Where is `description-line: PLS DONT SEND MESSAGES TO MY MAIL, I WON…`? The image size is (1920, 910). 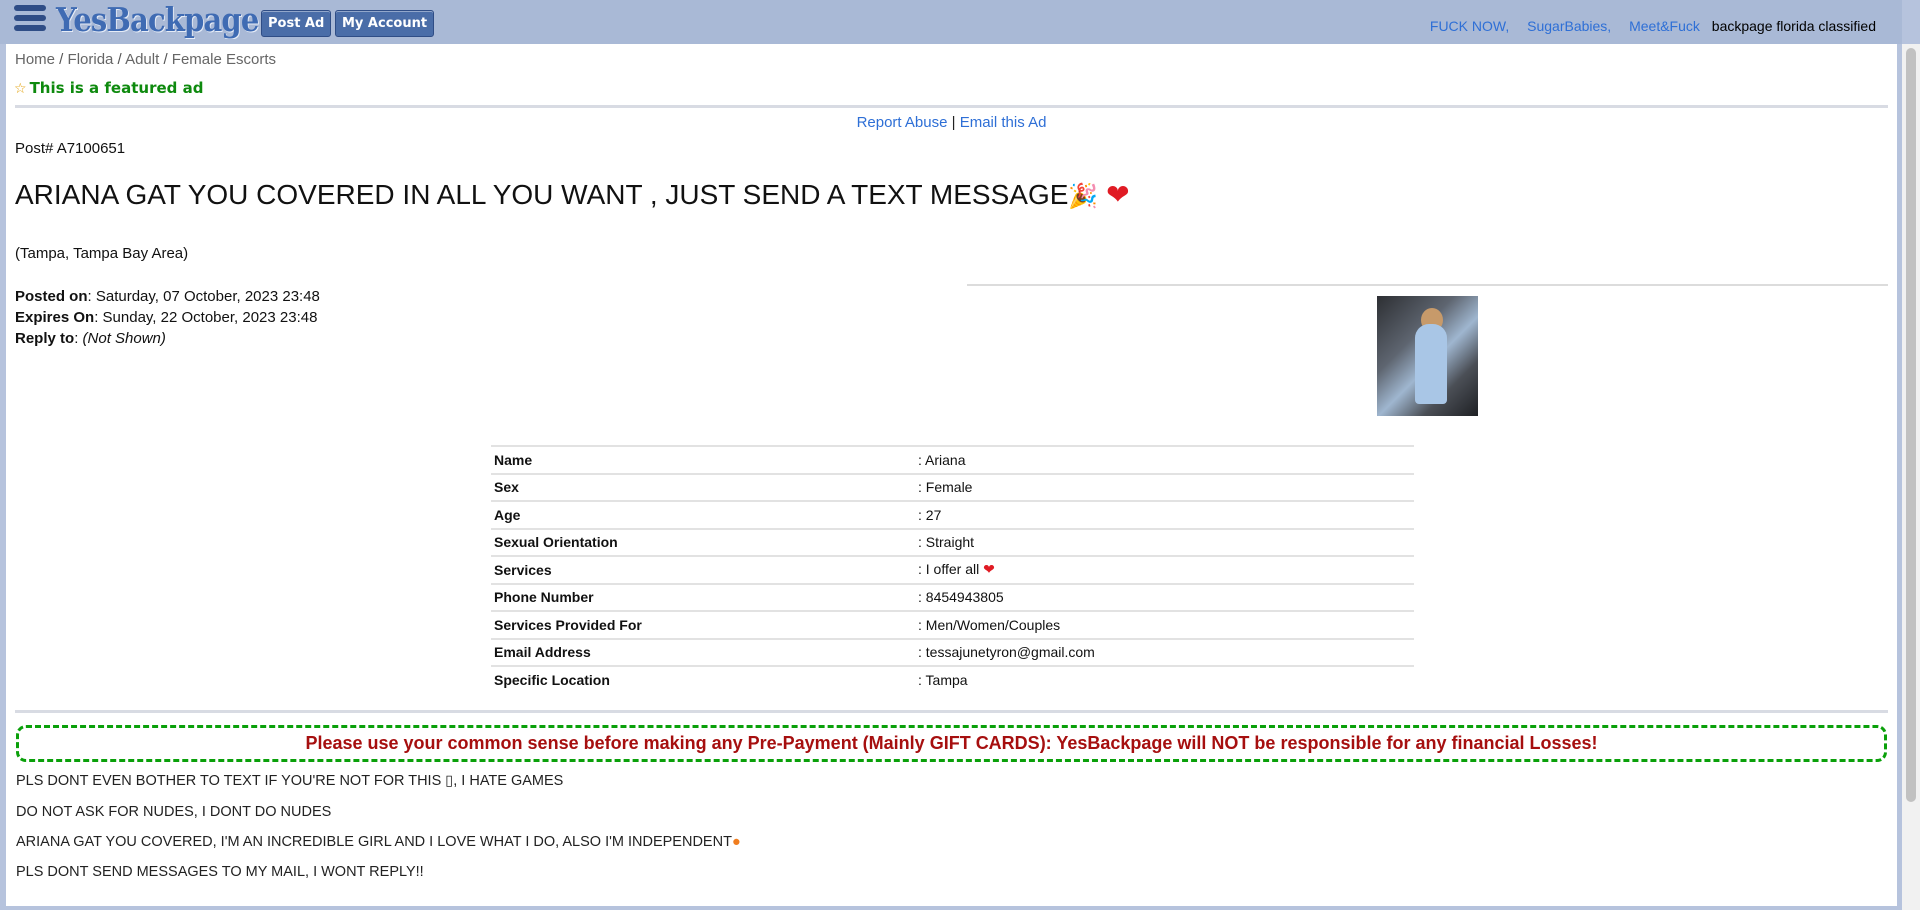
description-line: PLS DONT SEND MESSAGES TO MY MAIL, I WON… is located at coordinates (220, 872).